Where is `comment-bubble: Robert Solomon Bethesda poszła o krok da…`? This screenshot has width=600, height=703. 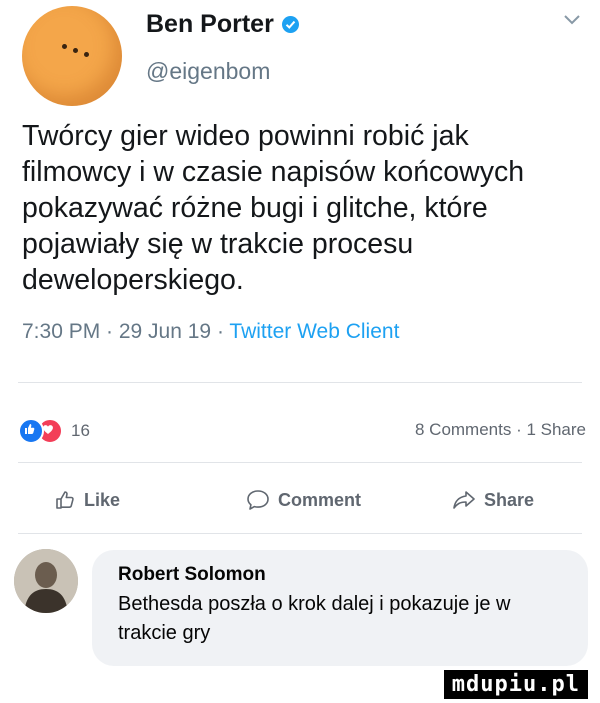
comment-bubble: Robert Solomon Bethesda poszła o krok da… is located at coordinates (340, 608).